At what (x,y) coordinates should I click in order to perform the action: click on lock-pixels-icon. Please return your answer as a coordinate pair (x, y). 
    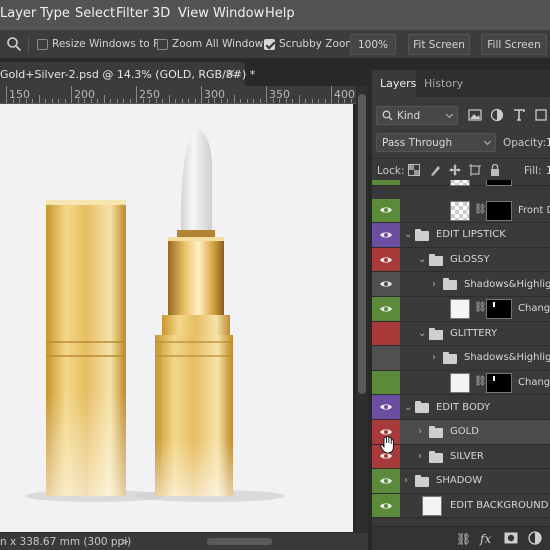
    Looking at the image, I should click on (435, 170).